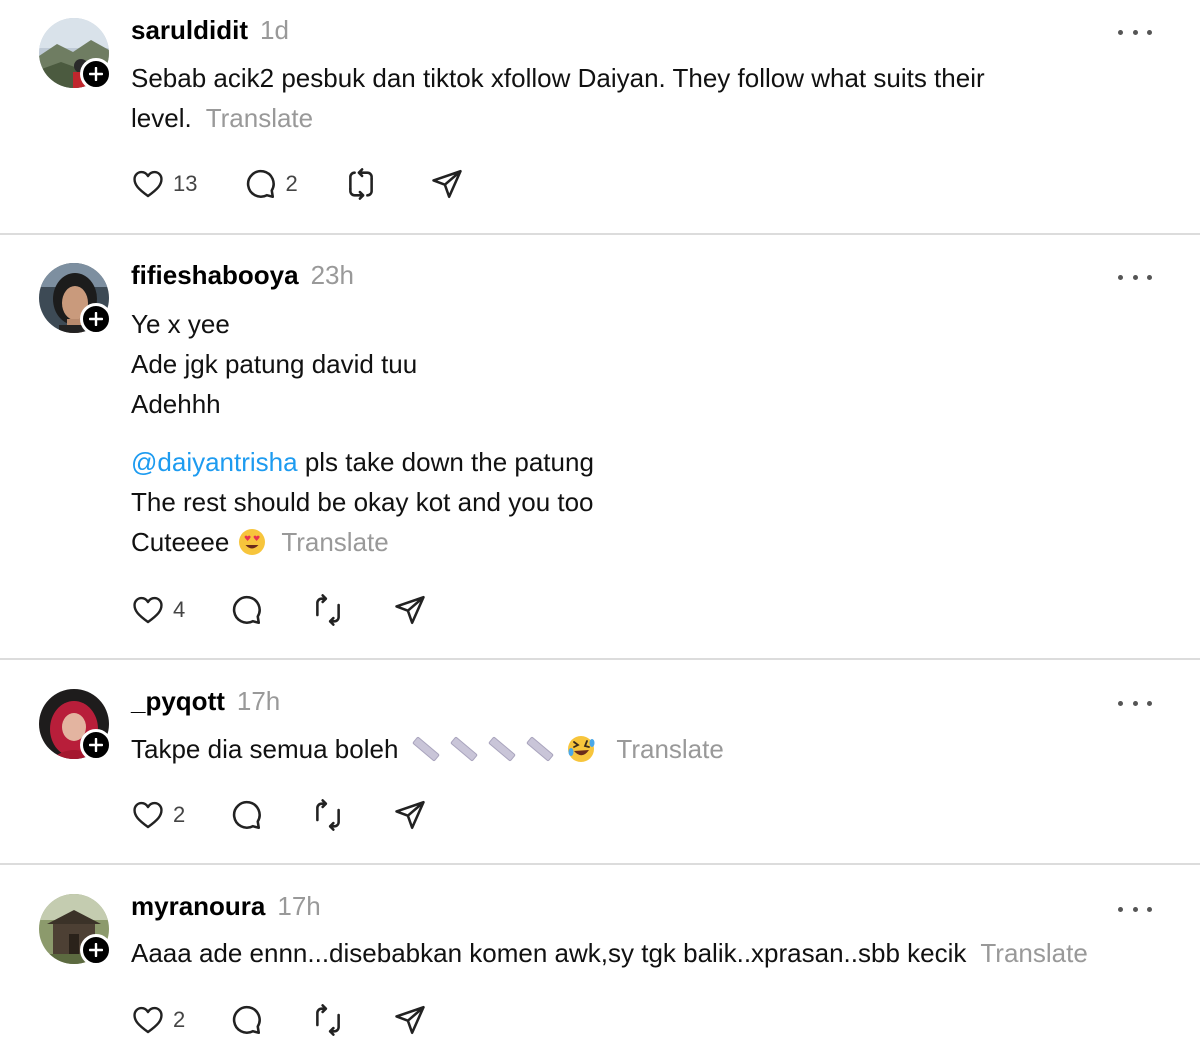  Describe the element at coordinates (179, 609) in the screenshot. I see `like-count: 4` at that location.